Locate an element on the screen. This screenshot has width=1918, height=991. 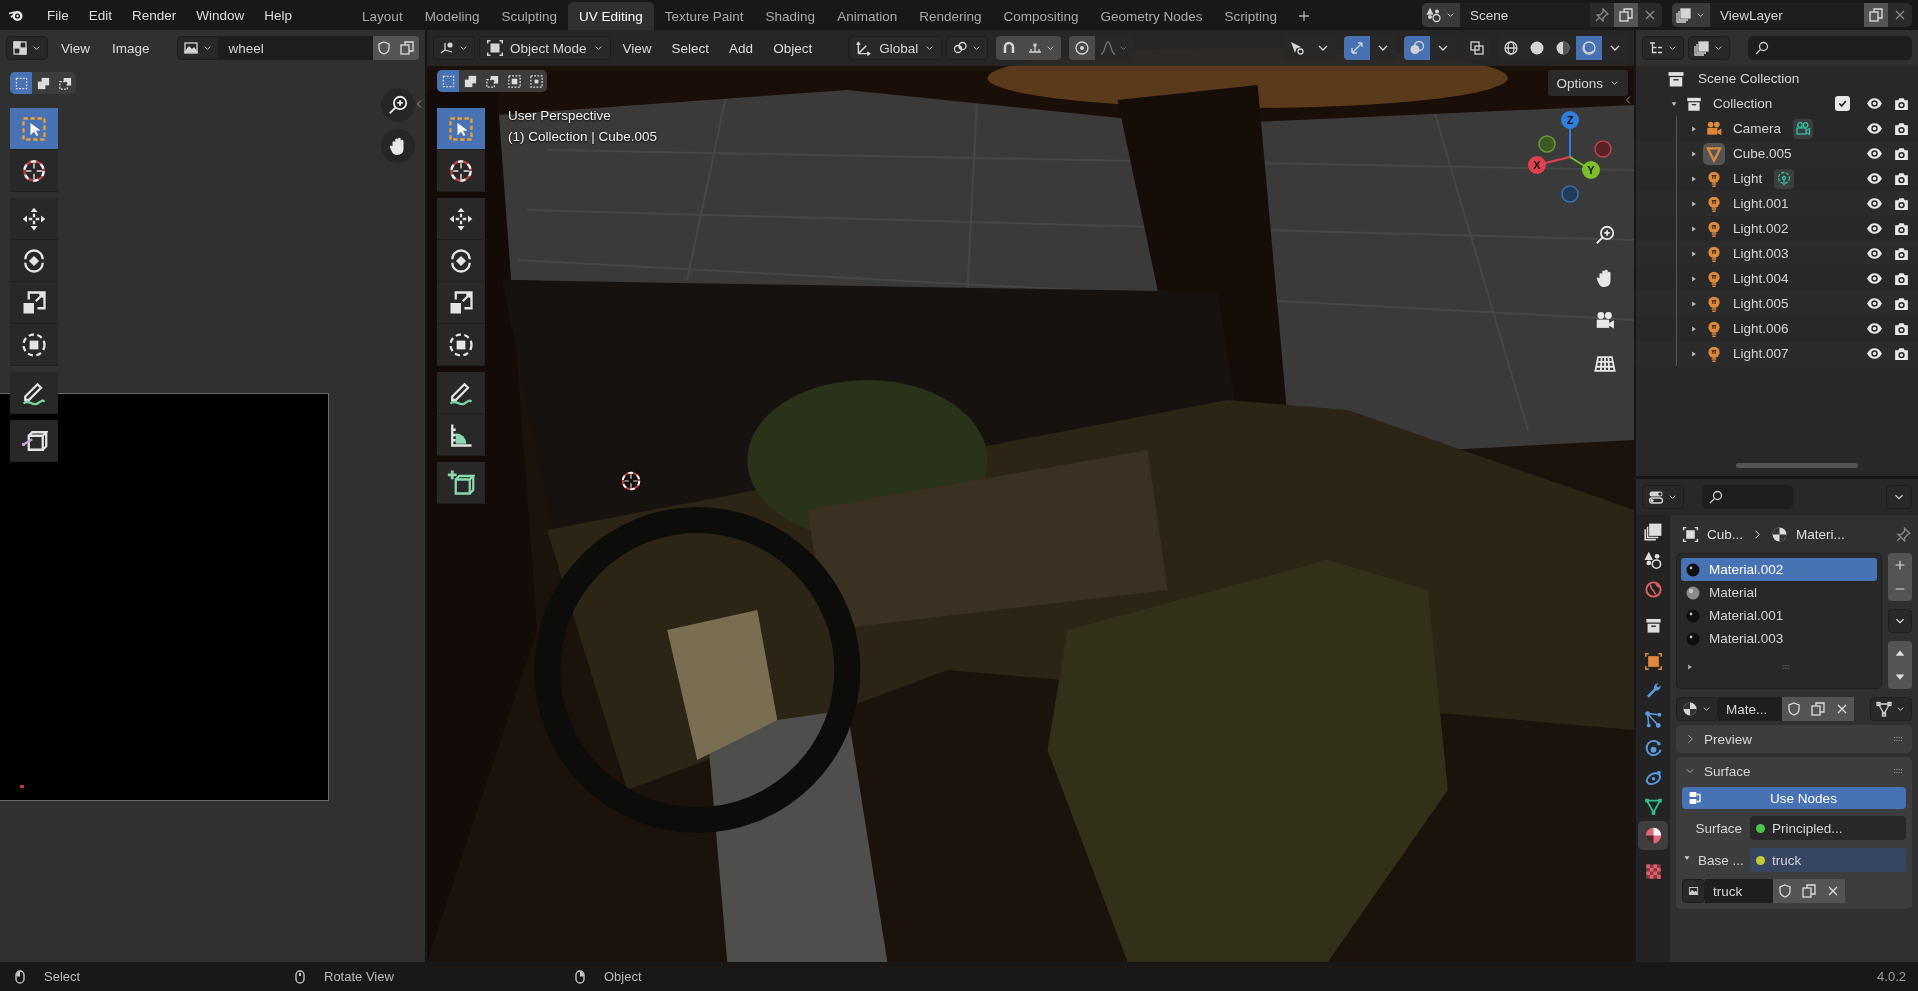
menu-item: Image is located at coordinates (131, 48).